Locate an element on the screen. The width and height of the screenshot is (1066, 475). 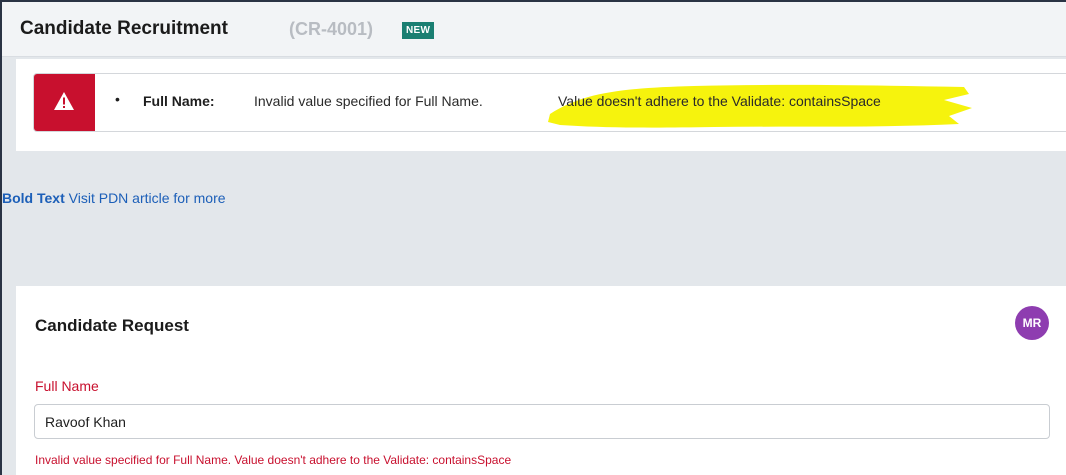
case-header: Candidate Recruitment (CR-4001) NEW is located at coordinates (534, 29).